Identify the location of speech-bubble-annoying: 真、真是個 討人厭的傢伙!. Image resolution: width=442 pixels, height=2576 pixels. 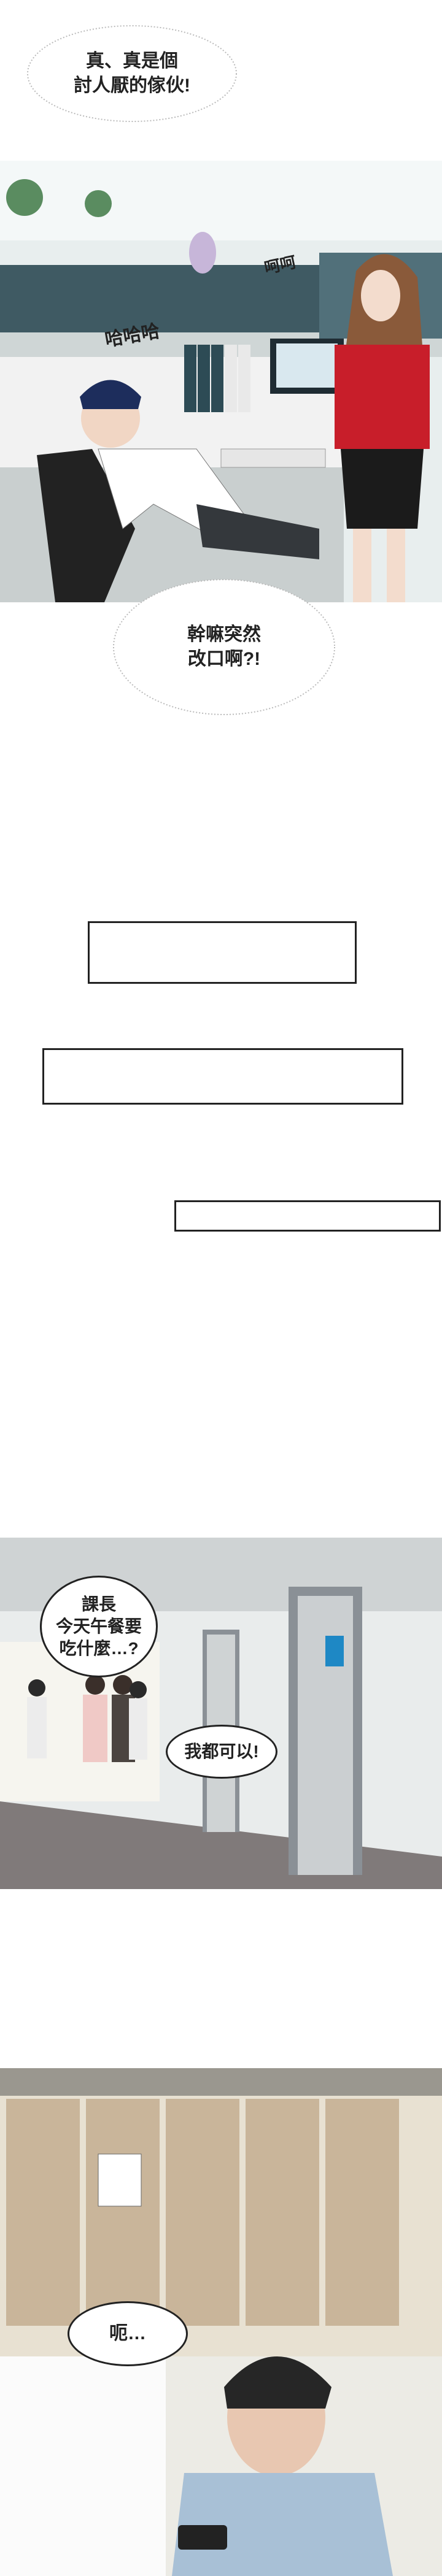
(132, 73).